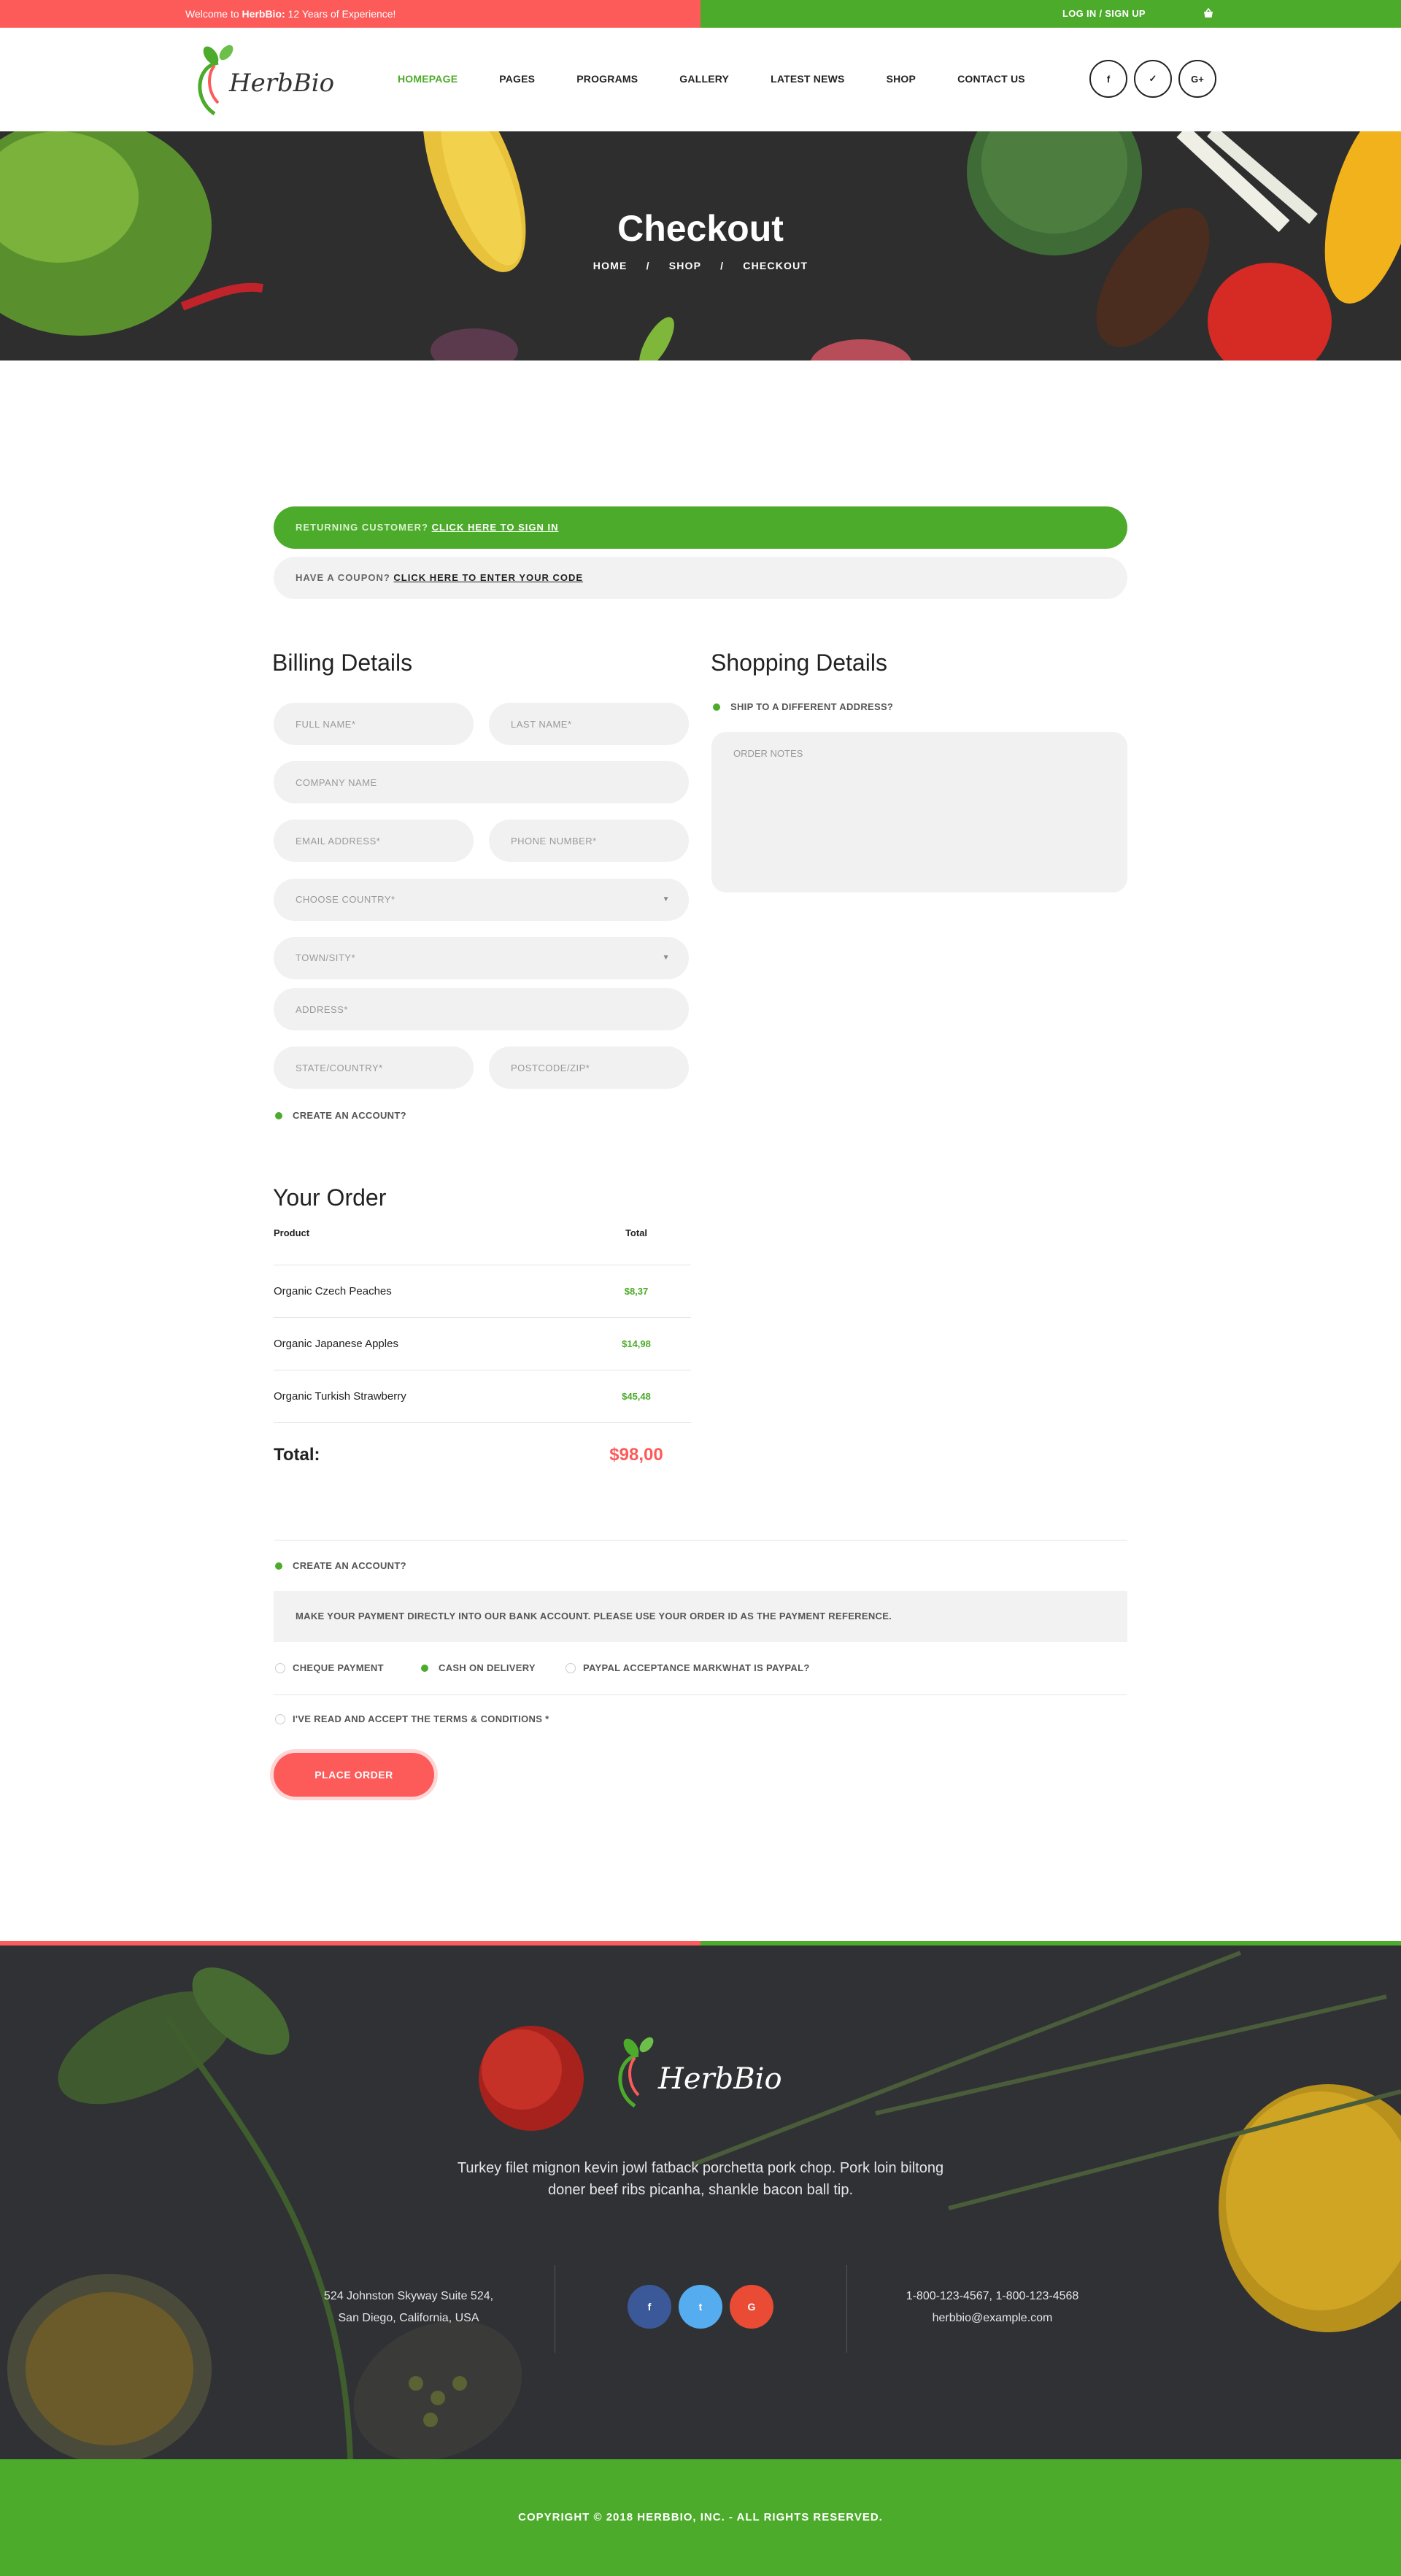 Image resolution: width=1401 pixels, height=2576 pixels. Describe the element at coordinates (349, 1565) in the screenshot. I see `payment-create-account-label: CREATE AN ACCOUNT?` at that location.